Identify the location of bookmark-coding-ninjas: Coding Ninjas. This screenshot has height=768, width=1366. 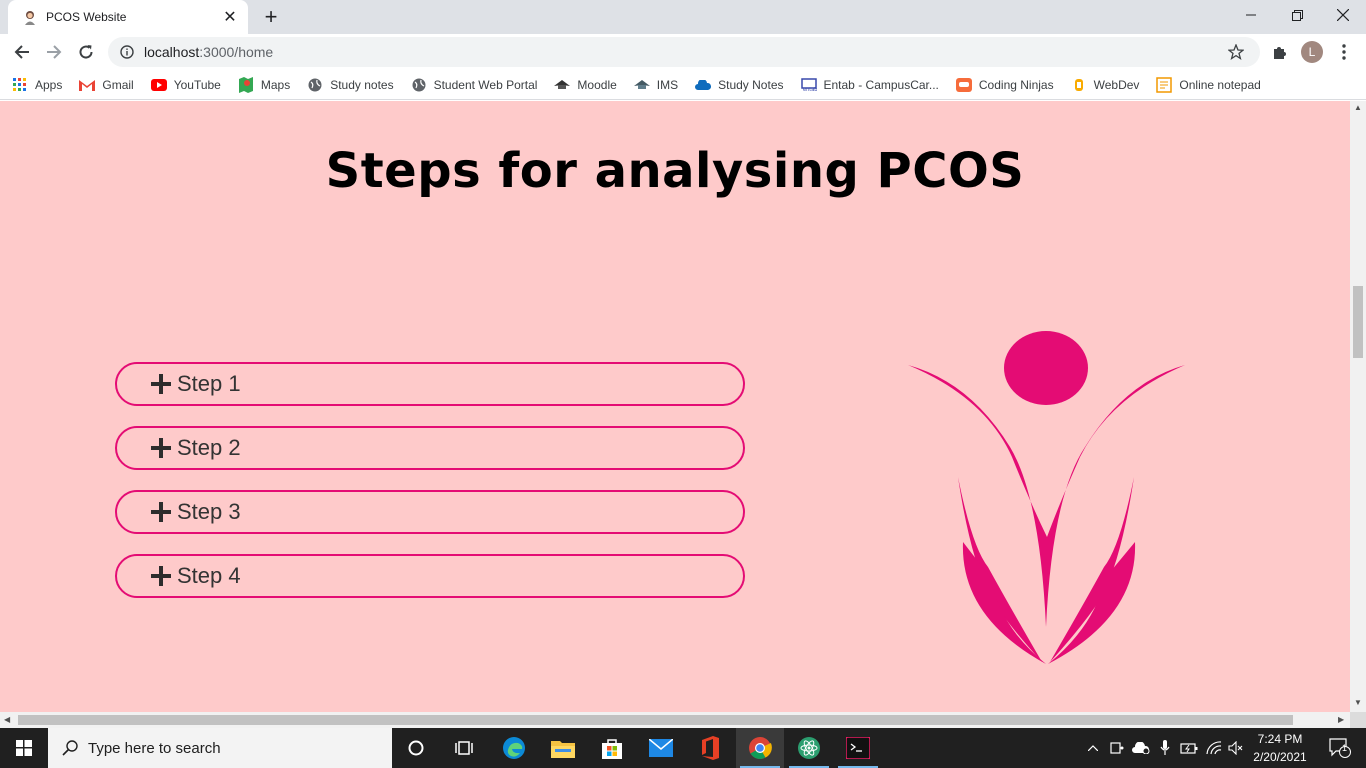
(1004, 85).